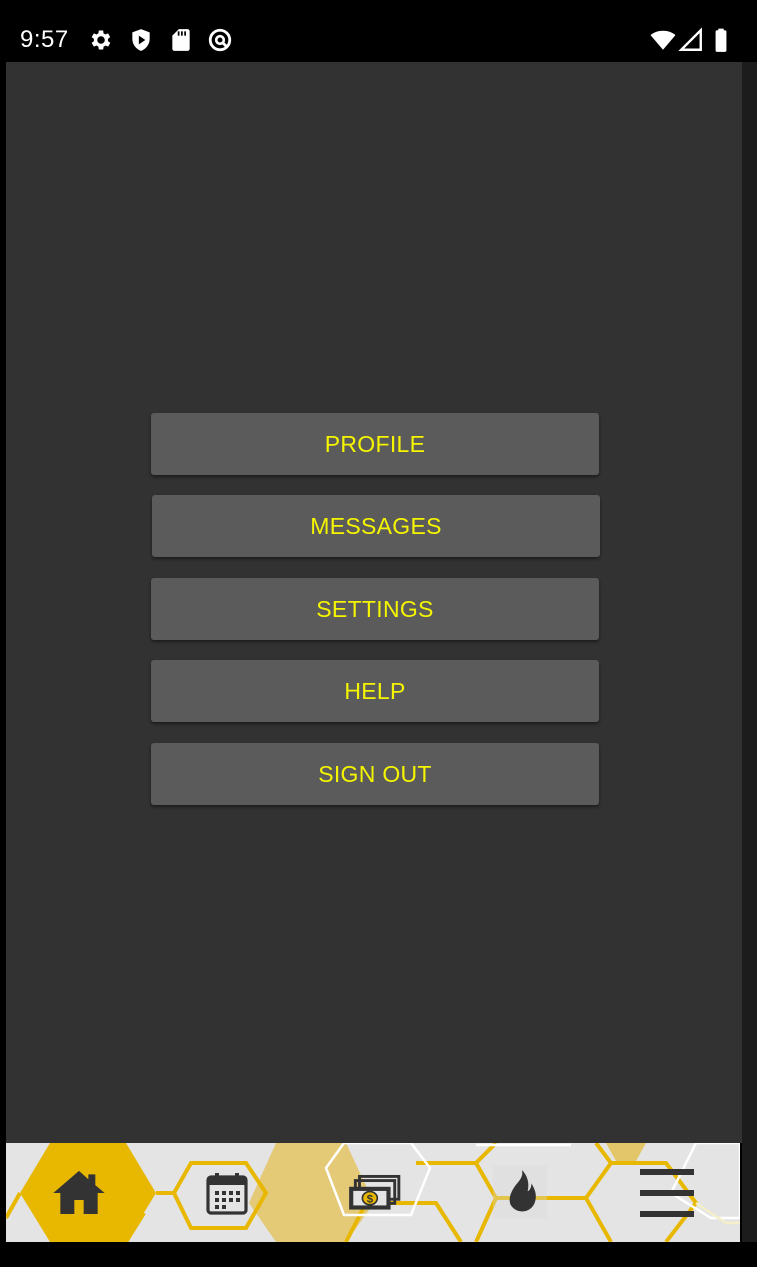  I want to click on nav-calendar, so click(227, 1192).